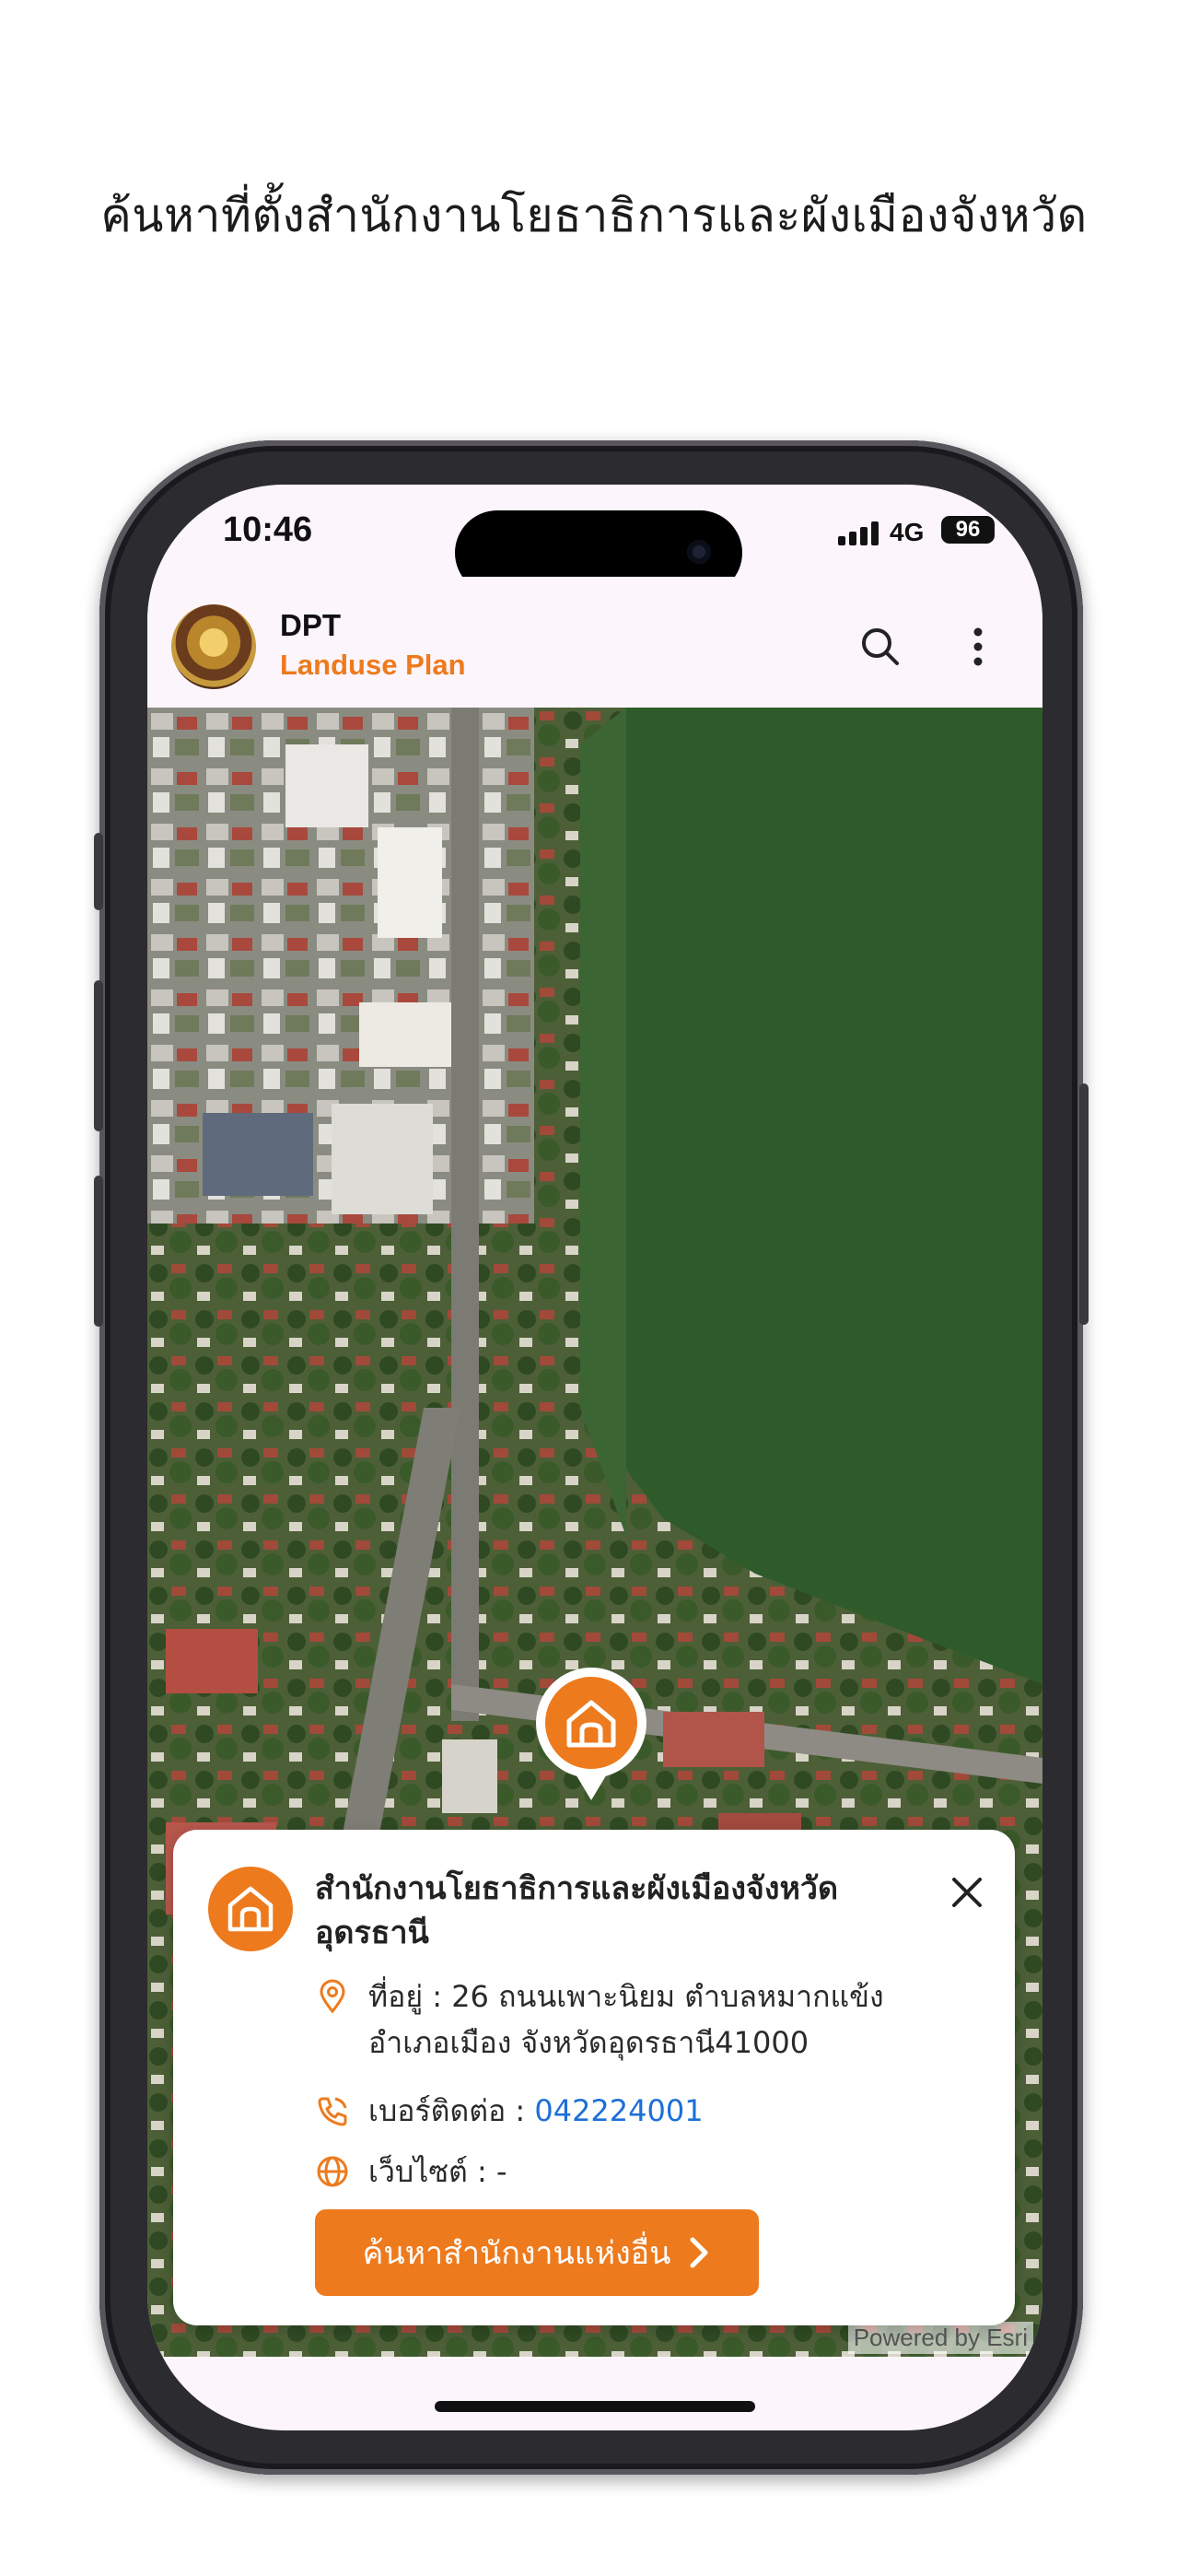  I want to click on search-button, so click(880, 647).